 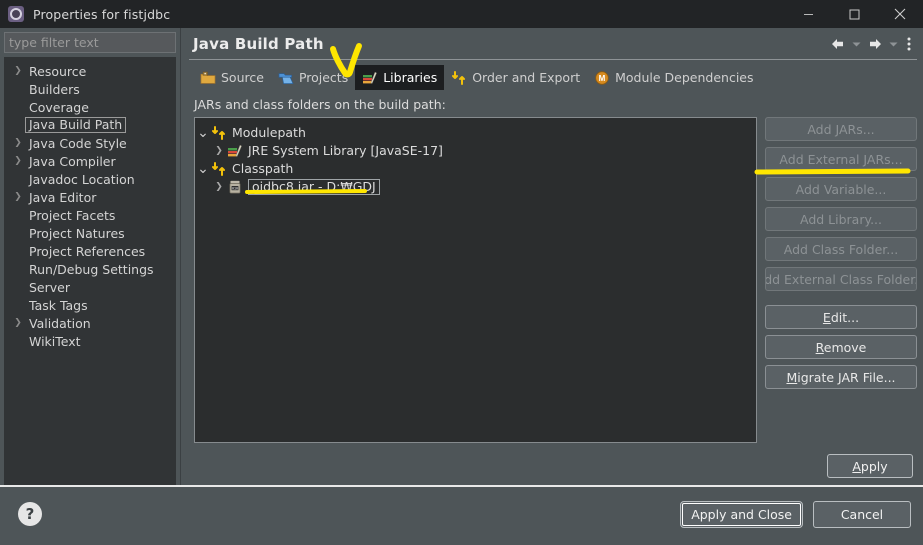 I want to click on sidebar-item-label: Java Build Path, so click(x=76, y=125).